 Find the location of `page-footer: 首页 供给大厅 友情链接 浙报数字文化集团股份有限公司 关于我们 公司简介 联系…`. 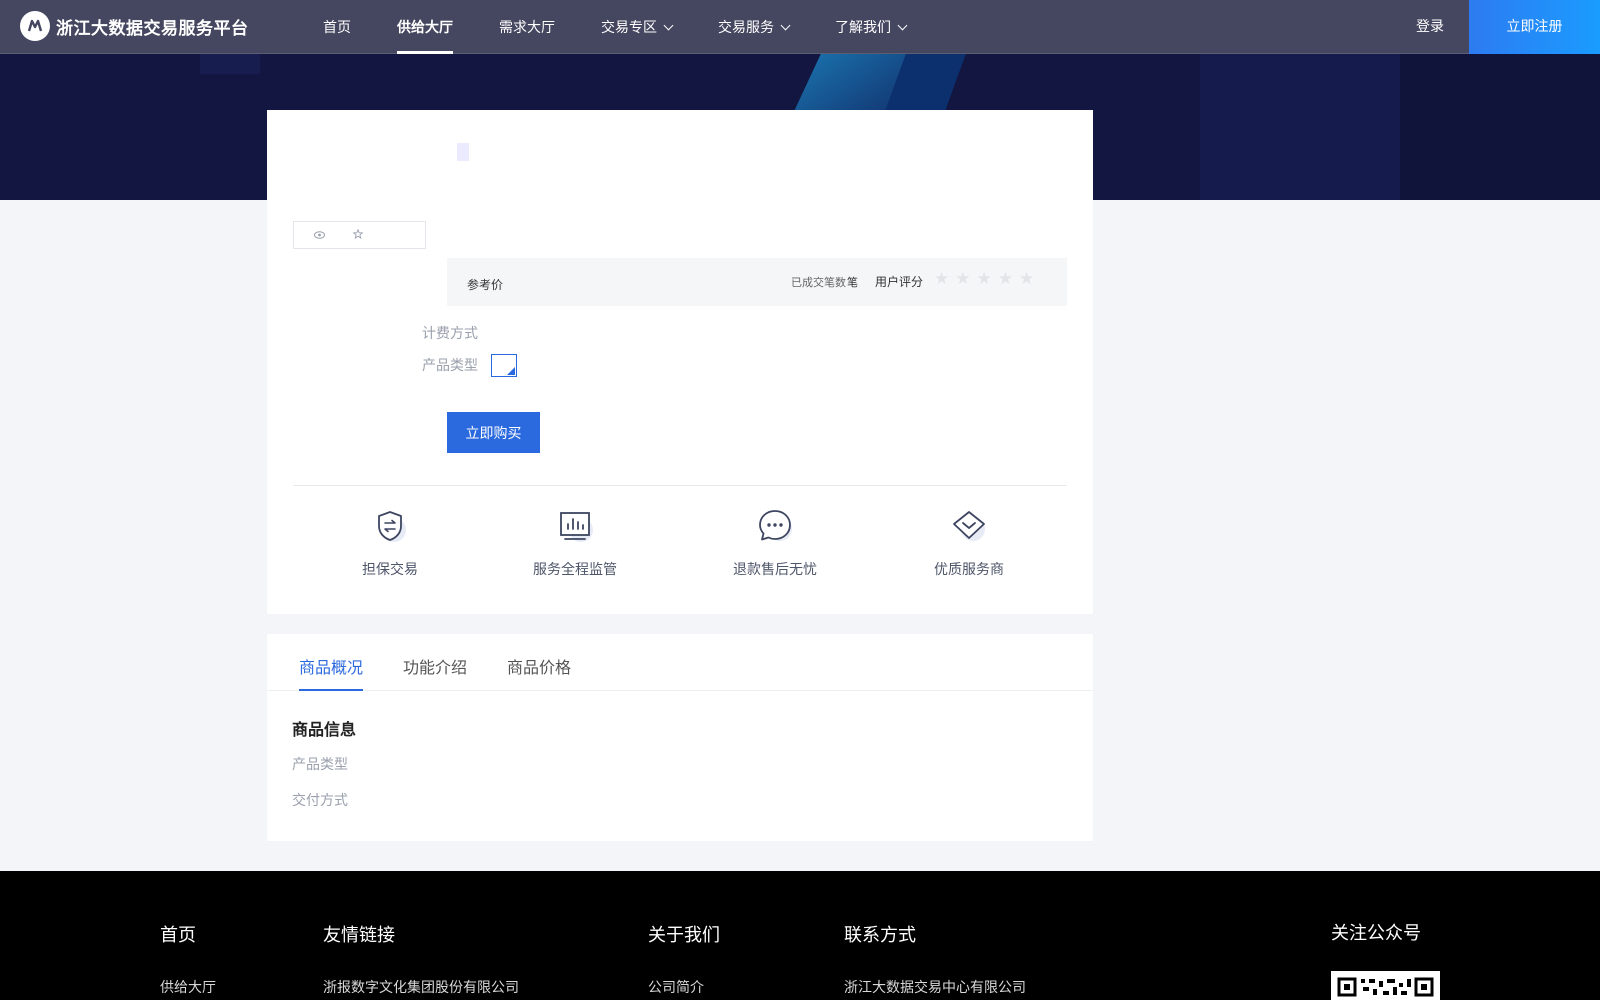

page-footer: 首页 供给大厅 友情链接 浙报数字文化集团股份有限公司 关于我们 公司简介 联系… is located at coordinates (800, 935).